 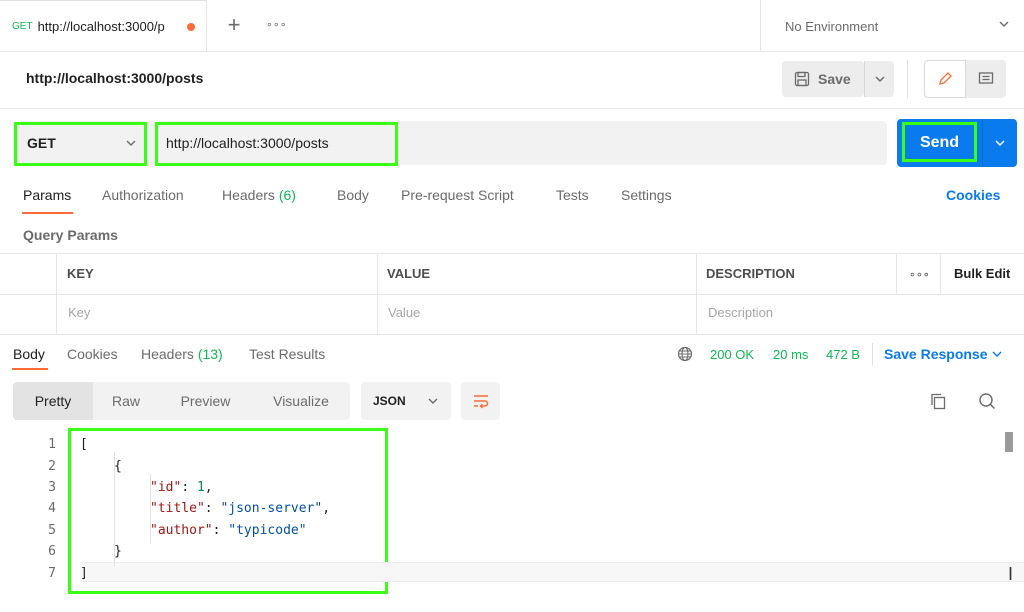 I want to click on tab-headers-count: (6), so click(x=287, y=195).